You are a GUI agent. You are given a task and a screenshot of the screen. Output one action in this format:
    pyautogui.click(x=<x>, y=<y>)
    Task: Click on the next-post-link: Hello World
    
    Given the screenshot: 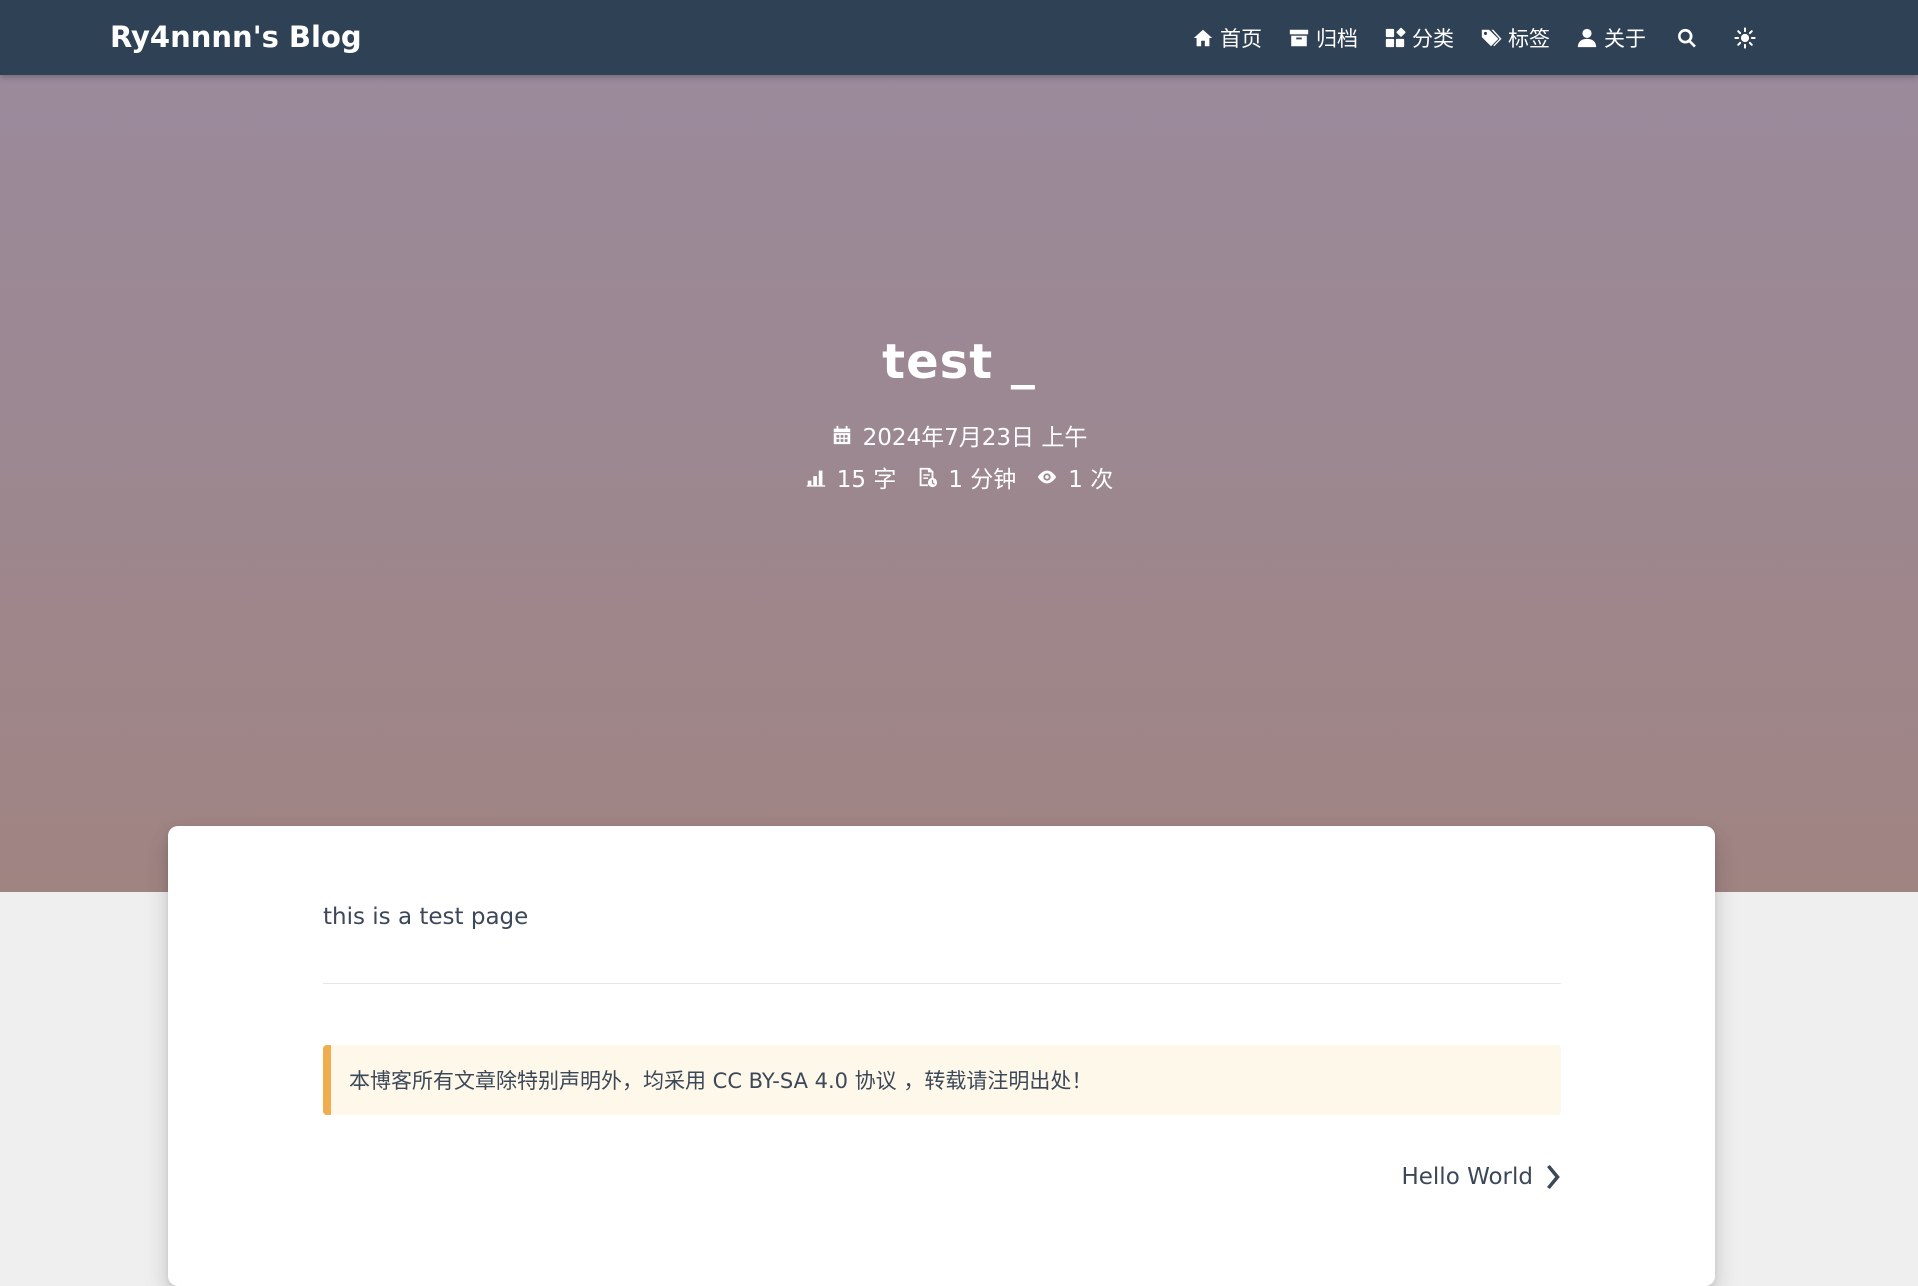 What is the action you would take?
    pyautogui.click(x=1481, y=1177)
    